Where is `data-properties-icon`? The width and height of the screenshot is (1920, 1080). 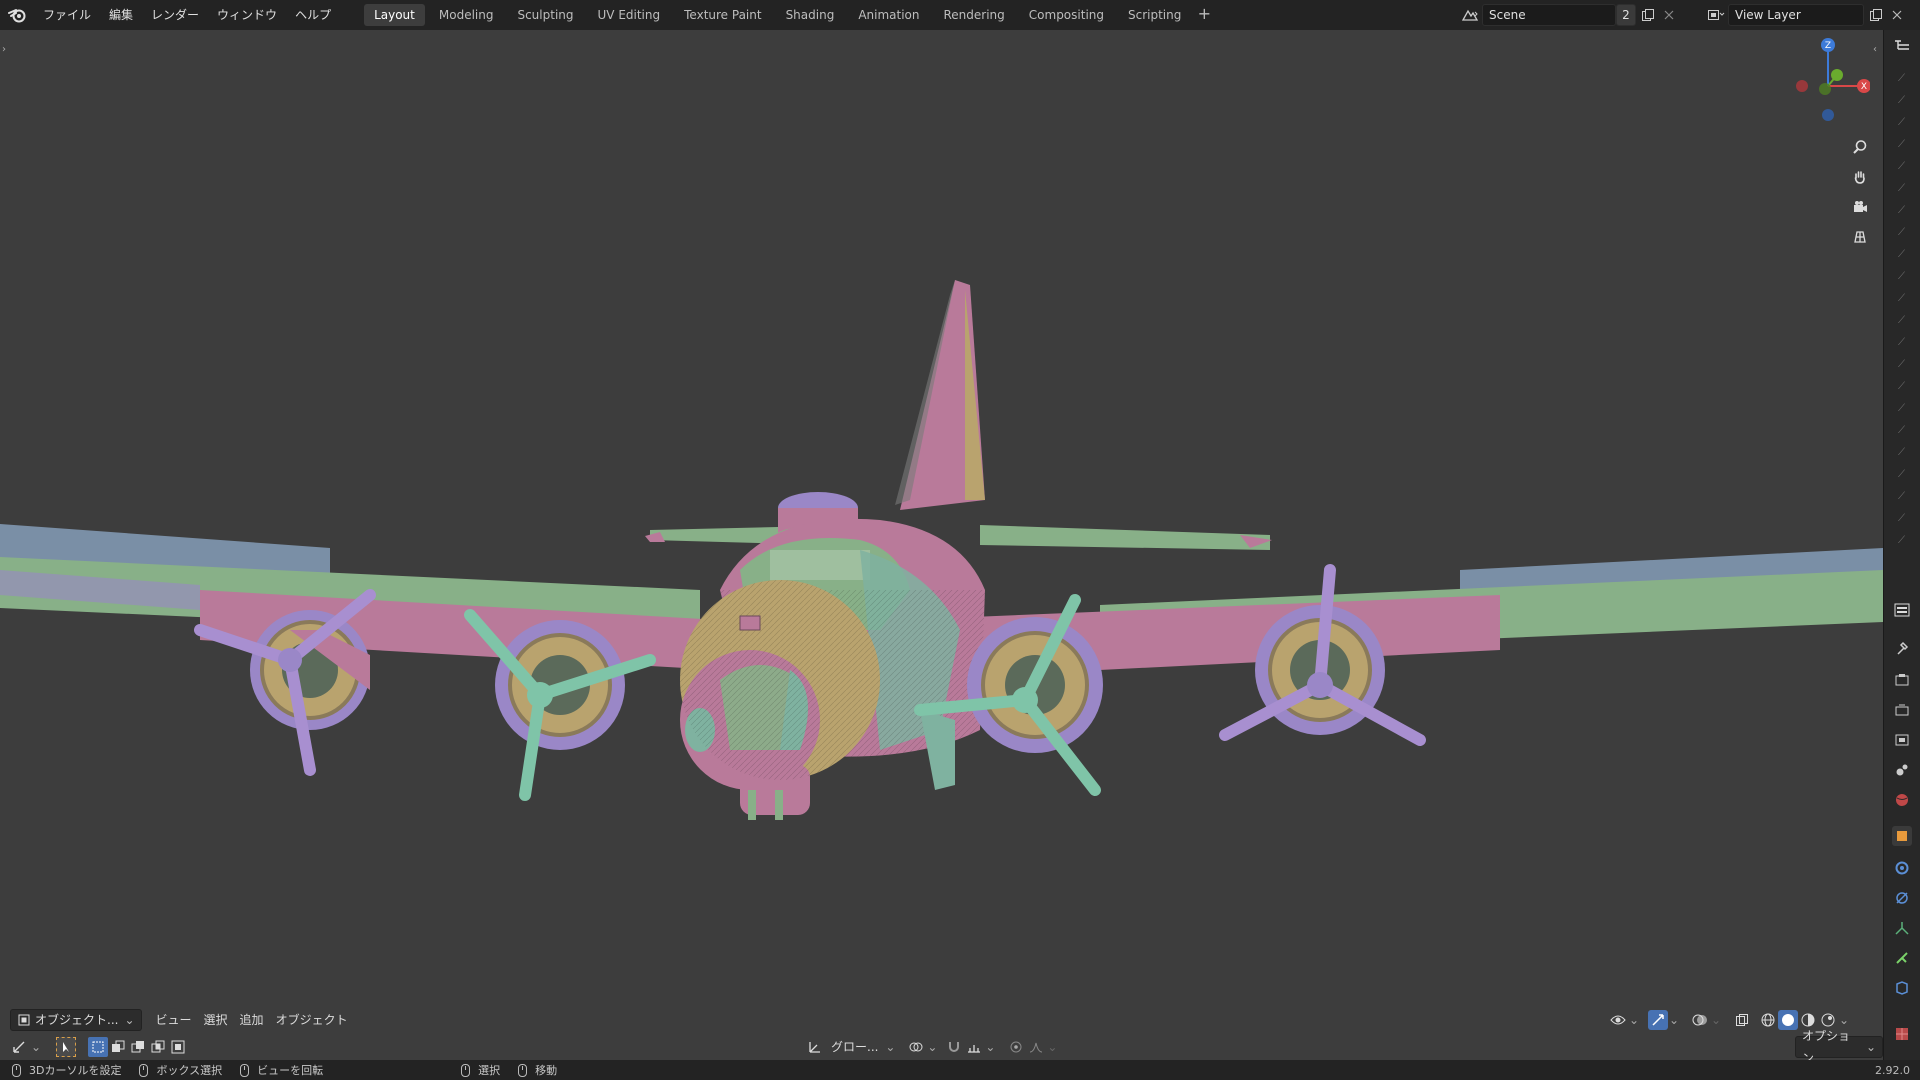
data-properties-icon is located at coordinates (1902, 988).